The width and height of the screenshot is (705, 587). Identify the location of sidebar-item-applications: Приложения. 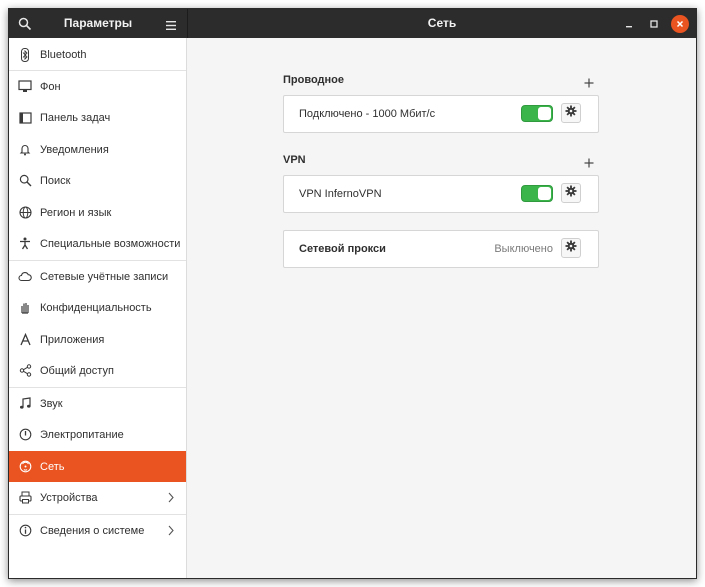
(97, 339).